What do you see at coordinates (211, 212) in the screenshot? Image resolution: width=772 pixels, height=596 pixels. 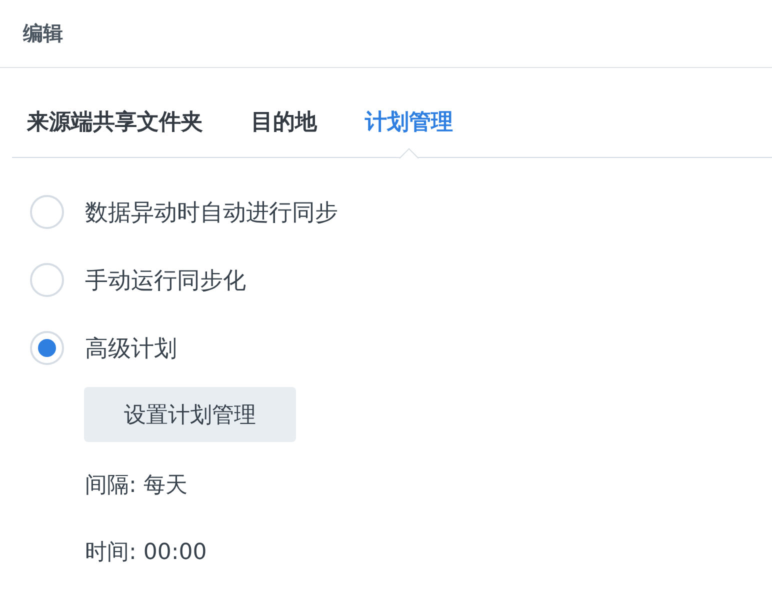 I see `option-label: 数据异动时自动进行同步` at bounding box center [211, 212].